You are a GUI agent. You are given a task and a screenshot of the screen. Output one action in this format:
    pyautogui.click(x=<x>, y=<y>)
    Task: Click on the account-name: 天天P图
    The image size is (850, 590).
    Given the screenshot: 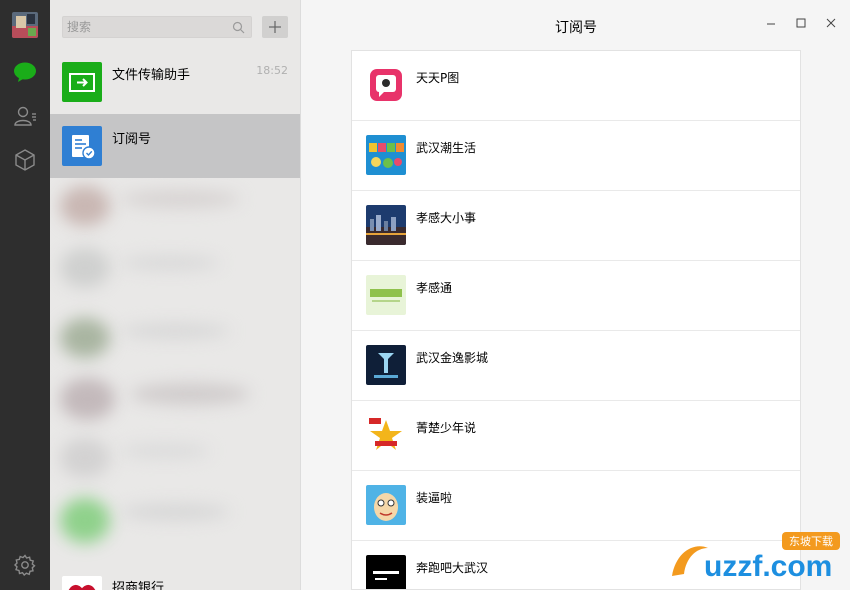 What is the action you would take?
    pyautogui.click(x=438, y=78)
    